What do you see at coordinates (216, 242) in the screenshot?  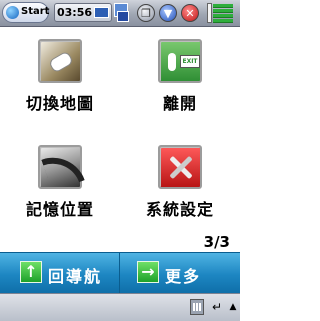 I see `page-indicator: 3/3` at bounding box center [216, 242].